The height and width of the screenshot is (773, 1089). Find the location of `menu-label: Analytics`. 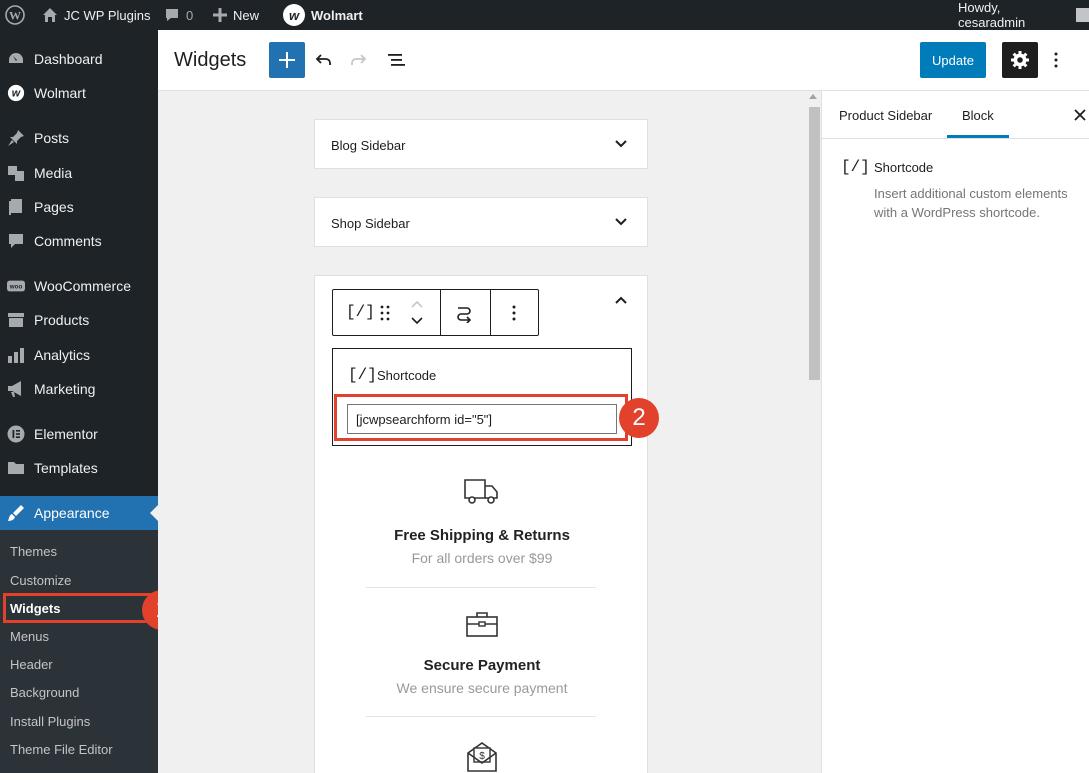

menu-label: Analytics is located at coordinates (62, 355).